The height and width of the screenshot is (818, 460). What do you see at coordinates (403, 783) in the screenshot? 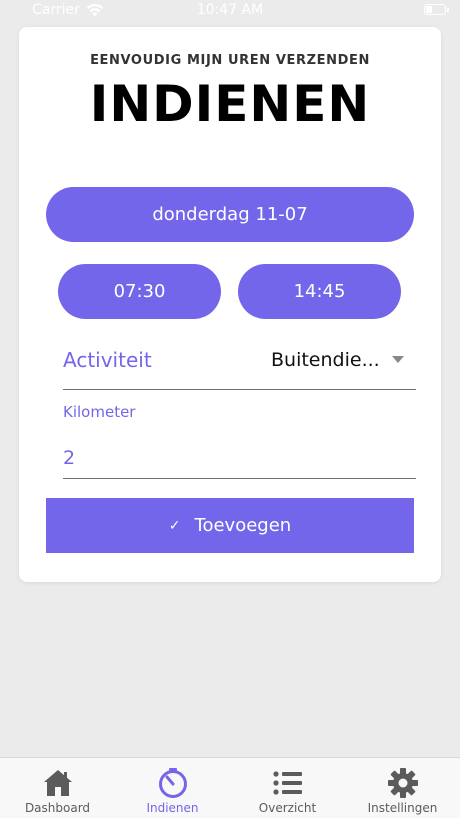
I see `gear-icon` at bounding box center [403, 783].